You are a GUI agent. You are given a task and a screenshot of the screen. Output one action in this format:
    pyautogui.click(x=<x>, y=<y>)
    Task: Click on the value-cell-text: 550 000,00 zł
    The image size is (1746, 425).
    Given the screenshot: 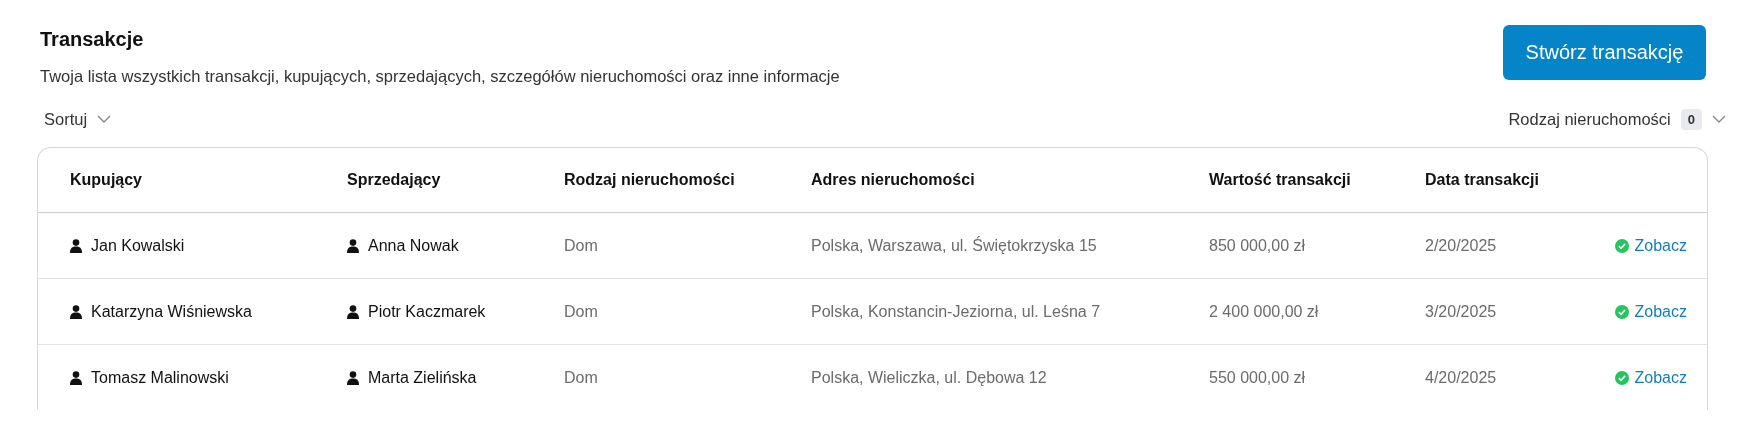 What is the action you would take?
    pyautogui.click(x=1258, y=377)
    